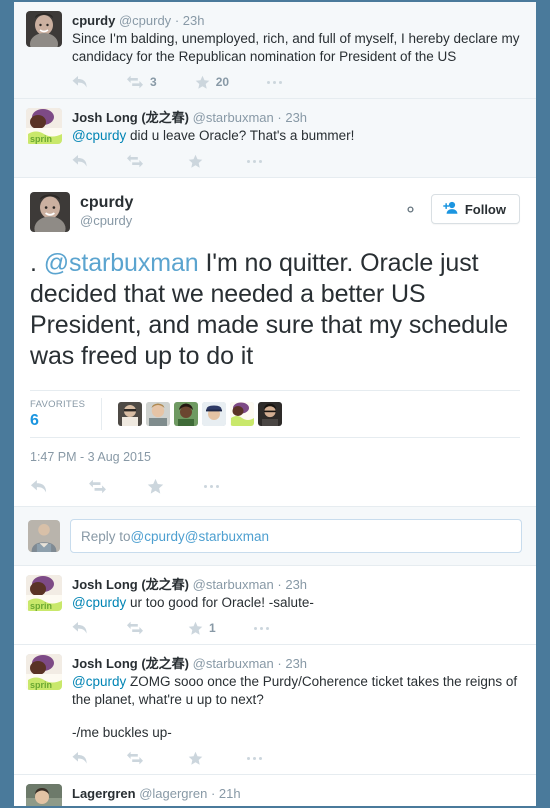 Image resolution: width=550 pixels, height=808 pixels. What do you see at coordinates (141, 82) in the screenshot?
I see `retweet-button: 3` at bounding box center [141, 82].